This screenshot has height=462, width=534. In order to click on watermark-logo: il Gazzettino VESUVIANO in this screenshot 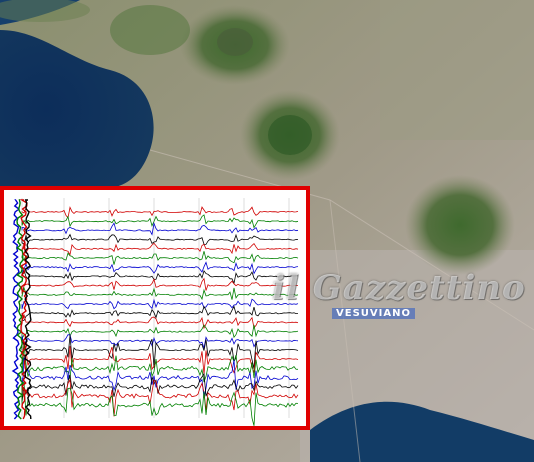, I will do `click(397, 303)`.